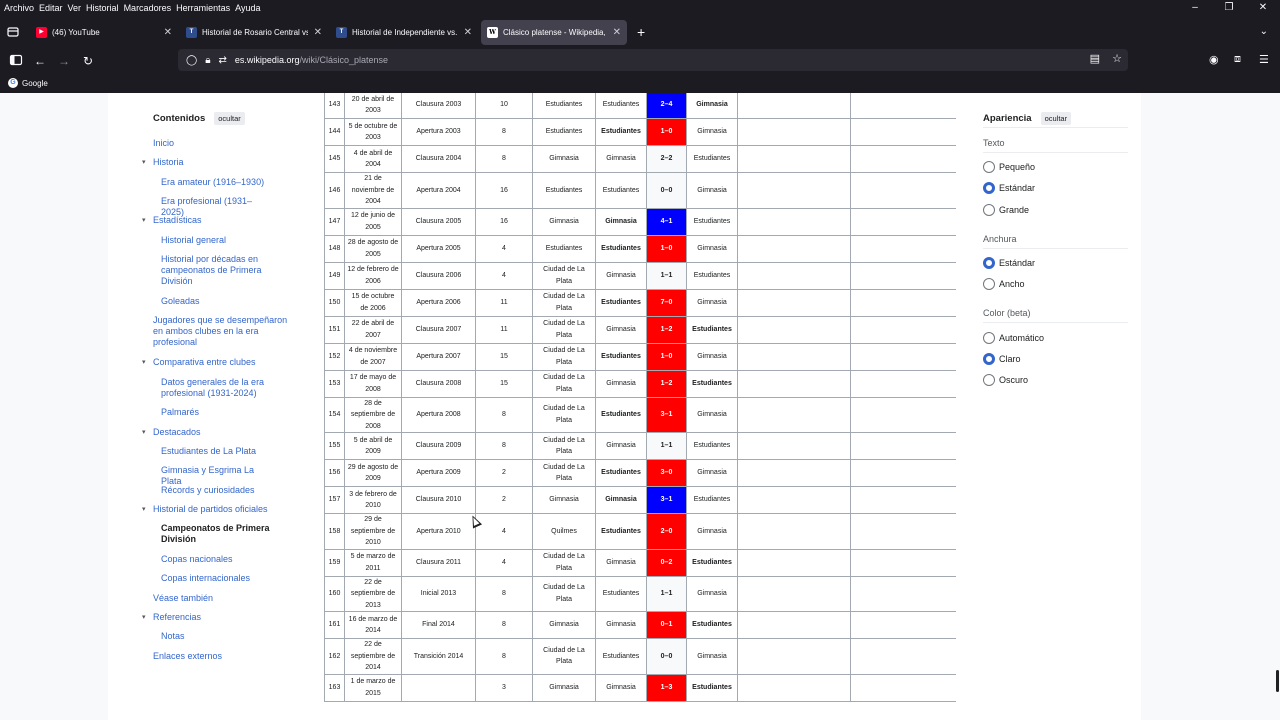  What do you see at coordinates (216, 578) in the screenshot?
I see `toc-item: Copas internacionales` at bounding box center [216, 578].